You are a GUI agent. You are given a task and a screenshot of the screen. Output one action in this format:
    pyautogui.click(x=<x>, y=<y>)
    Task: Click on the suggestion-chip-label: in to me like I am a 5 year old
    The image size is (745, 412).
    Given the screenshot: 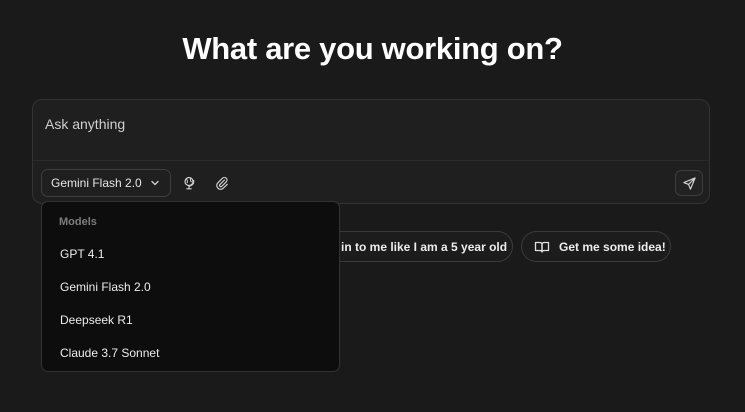 What is the action you would take?
    pyautogui.click(x=424, y=246)
    